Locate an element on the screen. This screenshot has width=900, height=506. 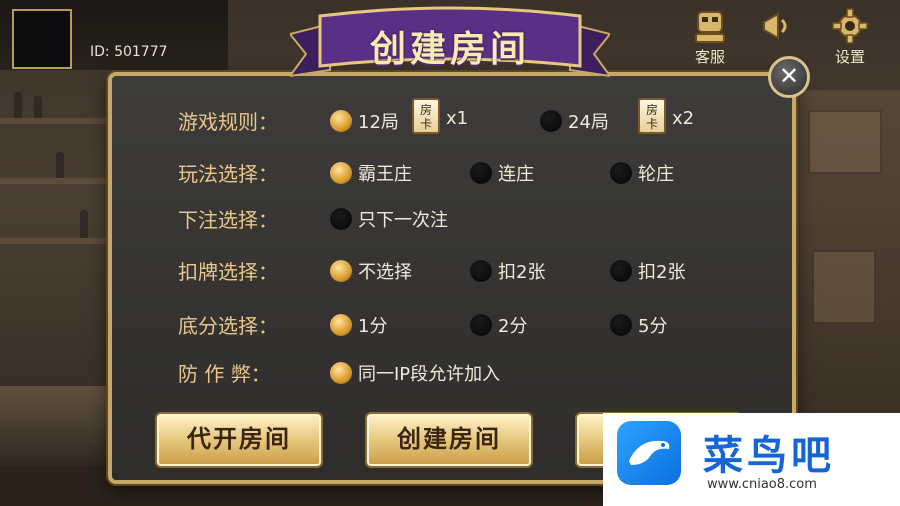
close-button: ✕ is located at coordinates (789, 77).